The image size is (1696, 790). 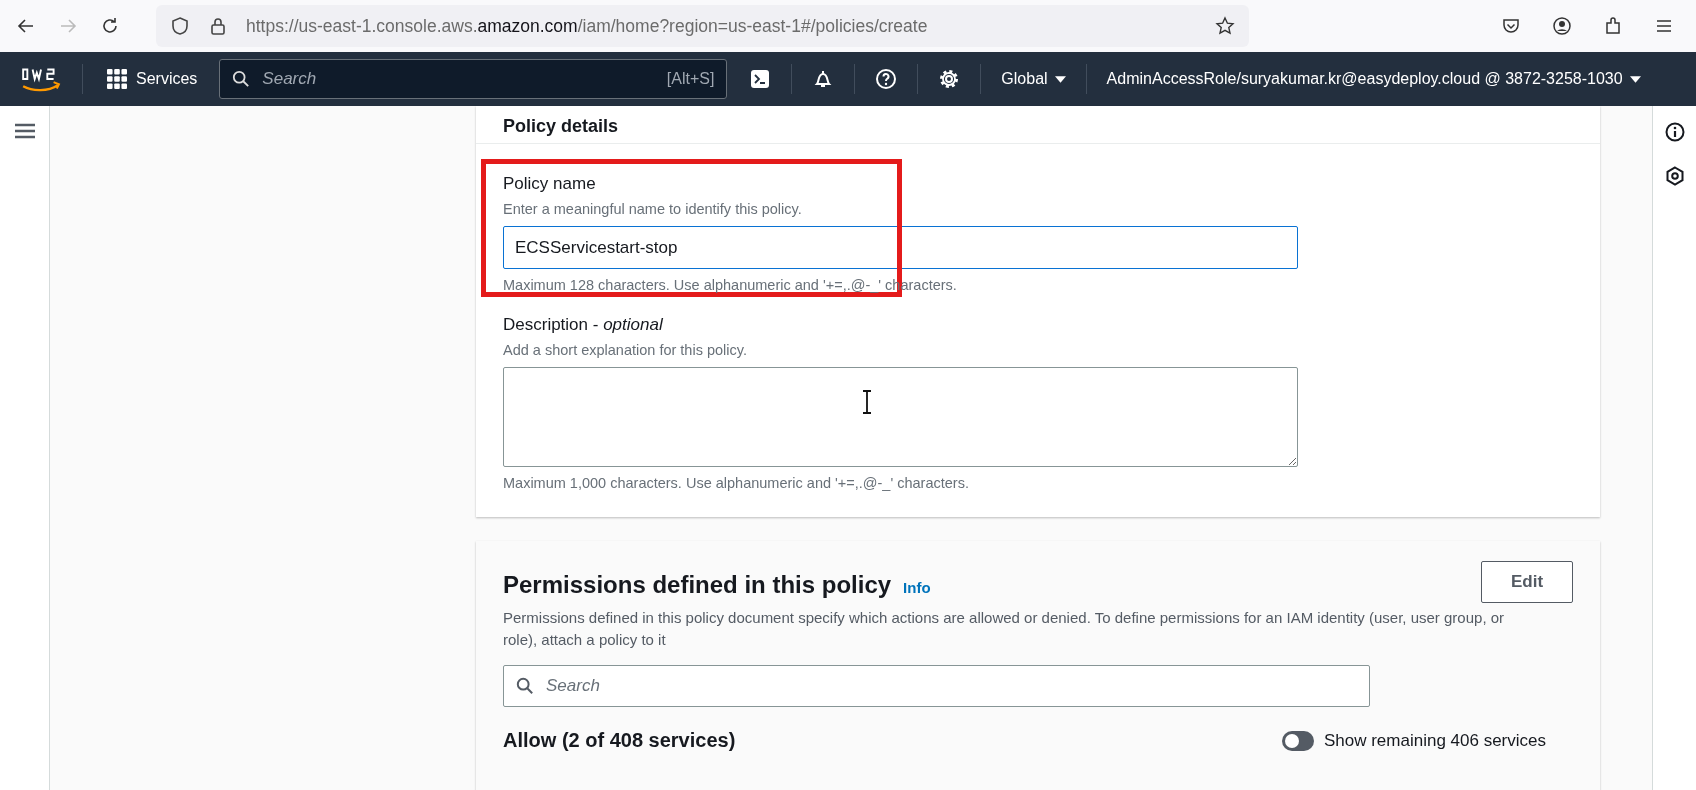 I want to click on services-menu: Services, so click(x=151, y=79).